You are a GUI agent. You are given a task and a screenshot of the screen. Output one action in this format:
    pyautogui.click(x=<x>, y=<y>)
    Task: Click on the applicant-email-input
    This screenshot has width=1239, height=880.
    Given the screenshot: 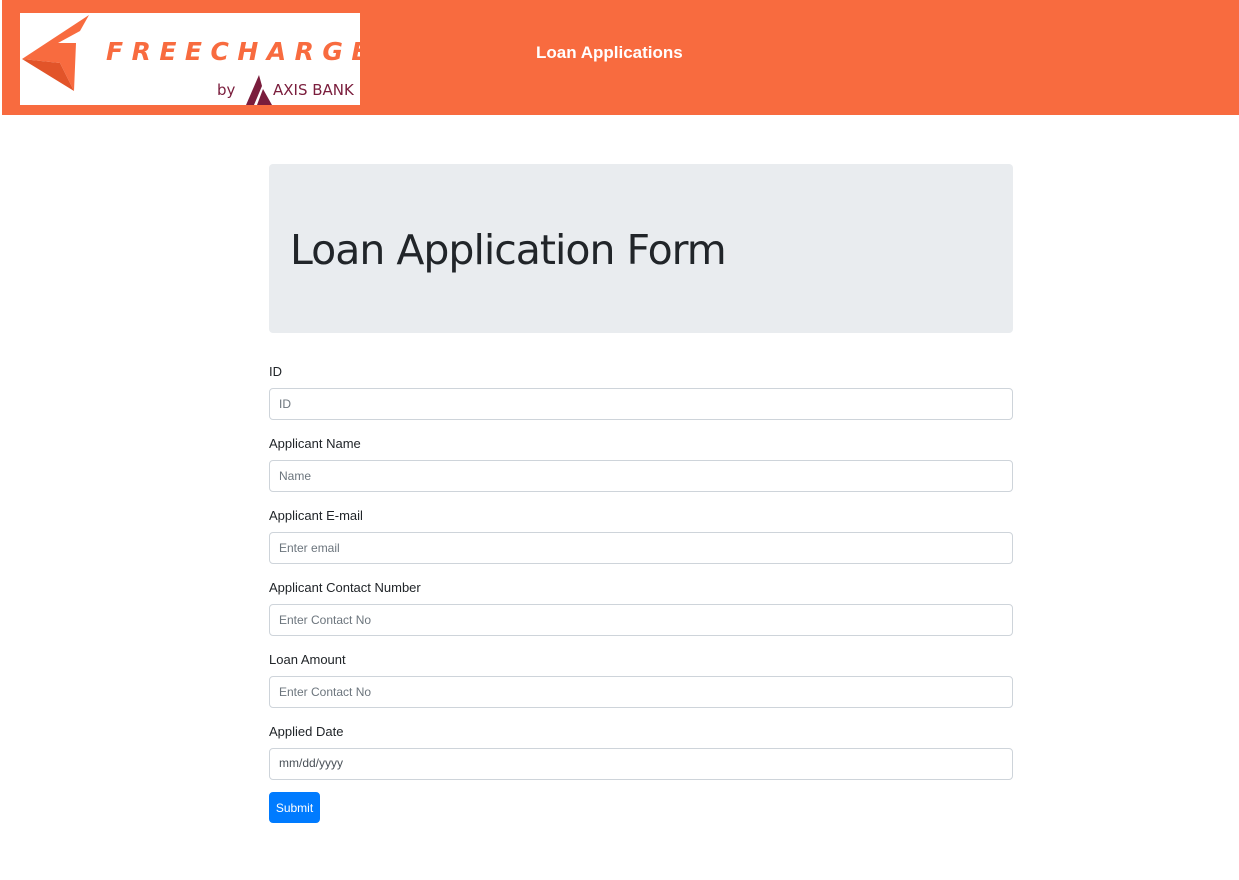 What is the action you would take?
    pyautogui.click(x=641, y=548)
    